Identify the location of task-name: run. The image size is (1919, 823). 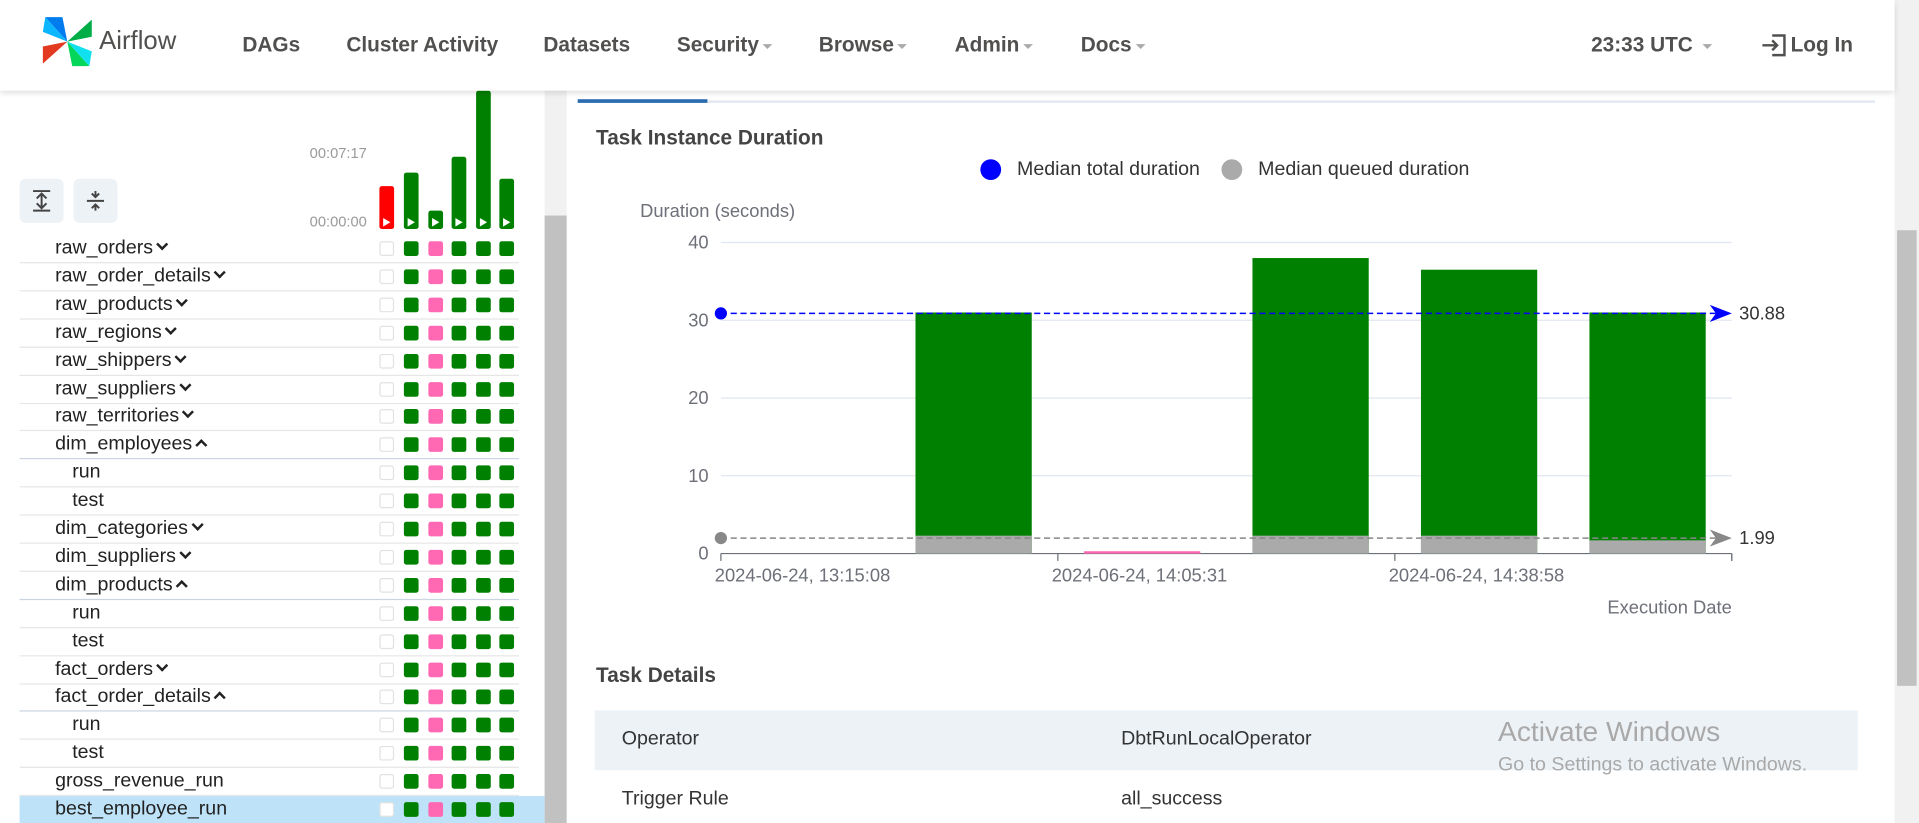
(86, 473).